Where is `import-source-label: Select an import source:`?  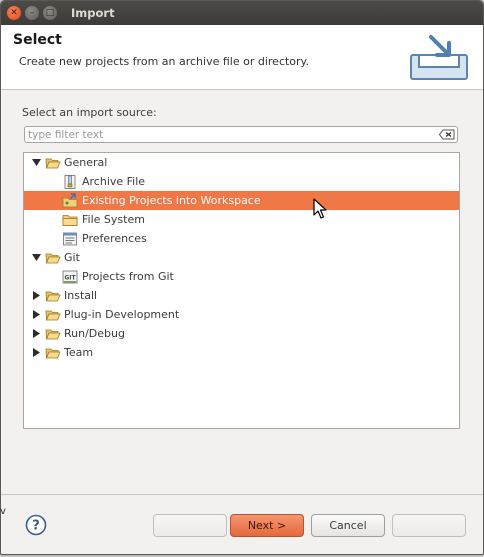
import-source-label: Select an import source: is located at coordinates (89, 112).